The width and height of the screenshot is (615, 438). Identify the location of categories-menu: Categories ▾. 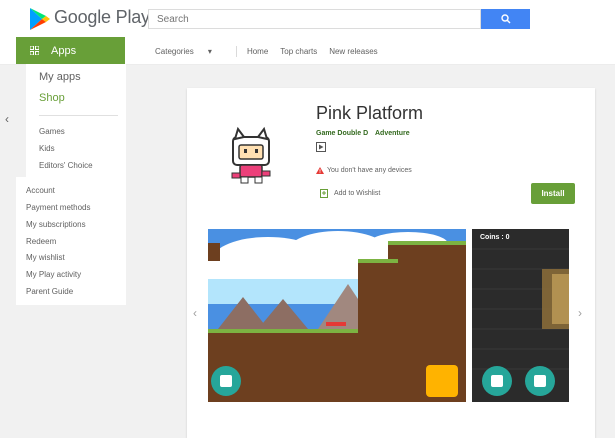
(189, 51).